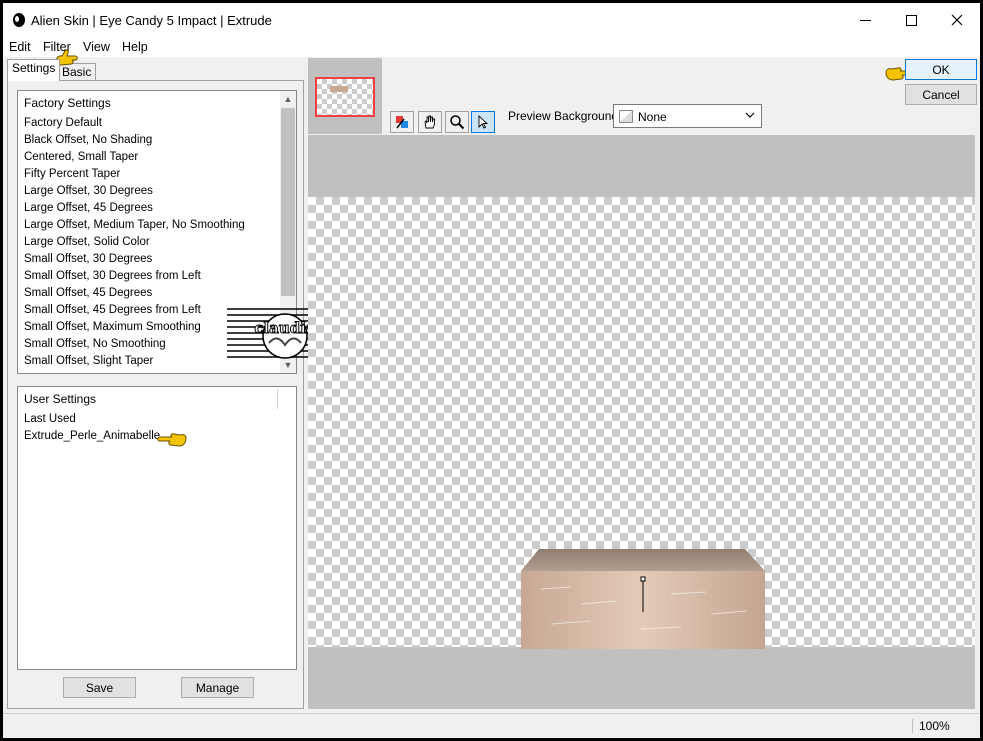 The image size is (983, 741). What do you see at coordinates (81, 157) in the screenshot?
I see `list-item: Centered, Small Taper` at bounding box center [81, 157].